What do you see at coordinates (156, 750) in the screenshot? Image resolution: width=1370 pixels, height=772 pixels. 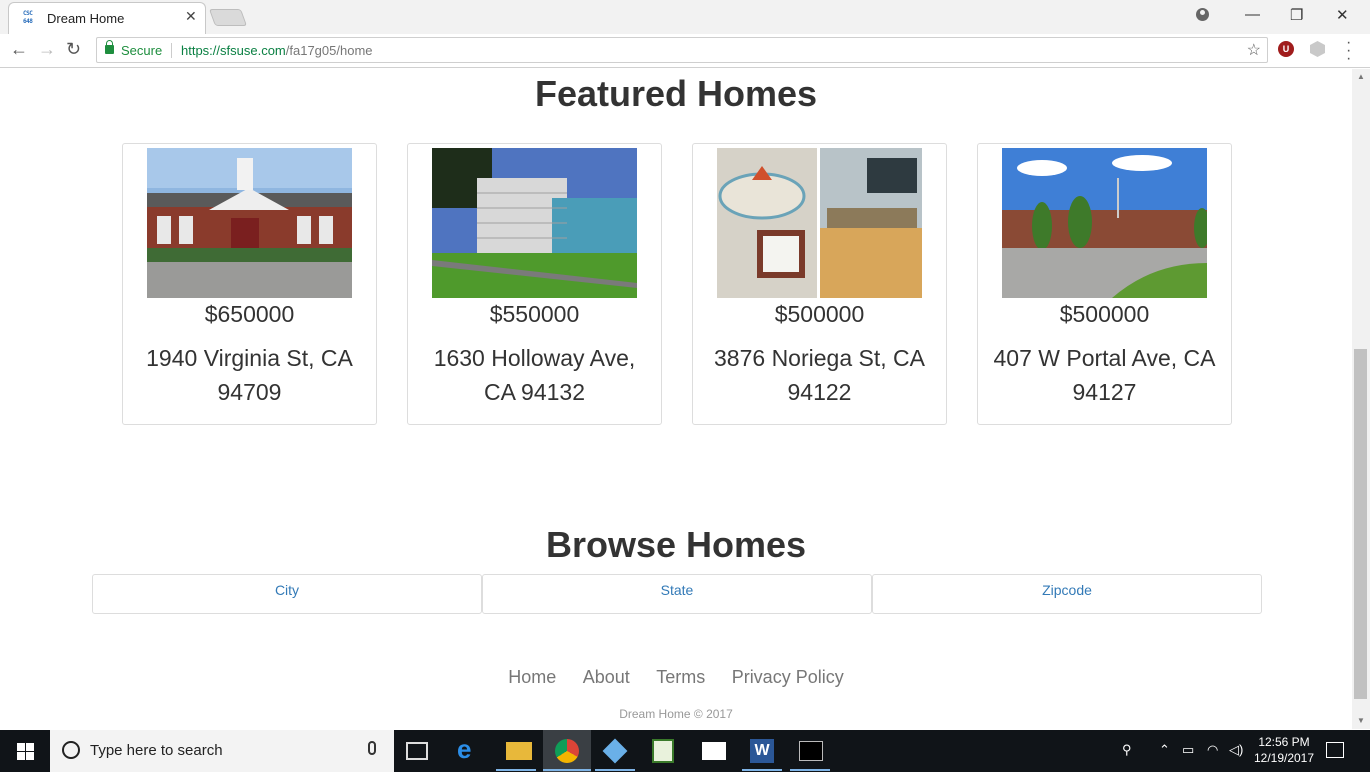 I see `search-placeholder: Type here to search` at bounding box center [156, 750].